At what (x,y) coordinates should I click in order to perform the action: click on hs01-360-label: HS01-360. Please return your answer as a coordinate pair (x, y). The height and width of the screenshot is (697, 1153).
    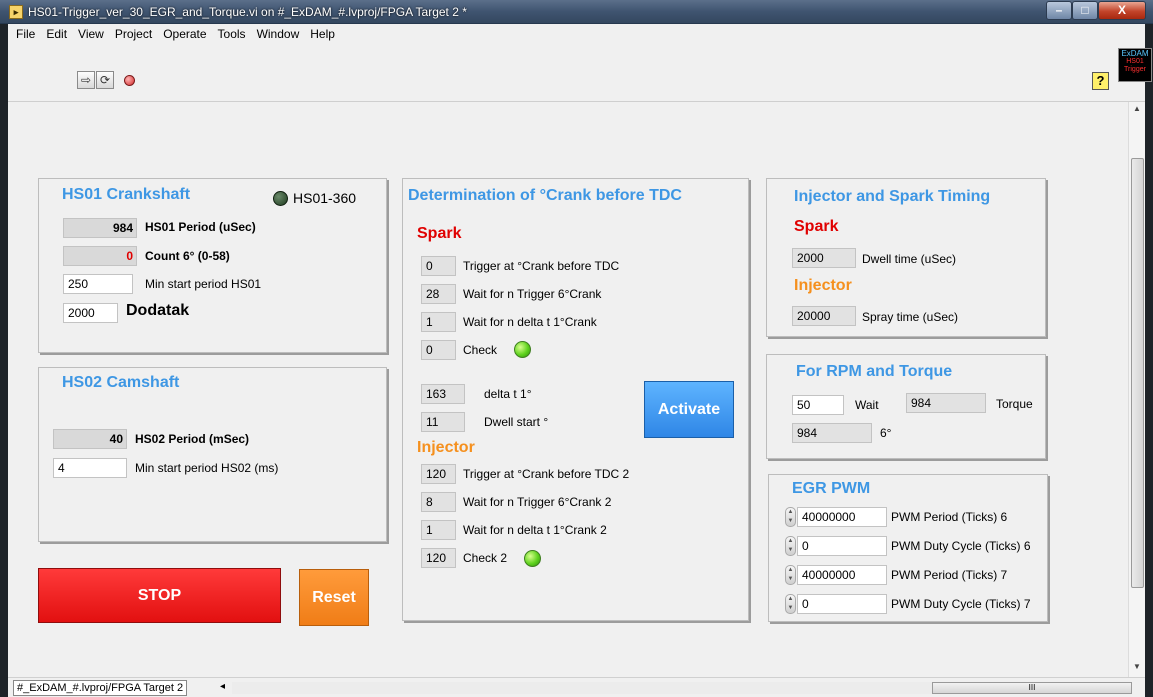
    Looking at the image, I should click on (325, 198).